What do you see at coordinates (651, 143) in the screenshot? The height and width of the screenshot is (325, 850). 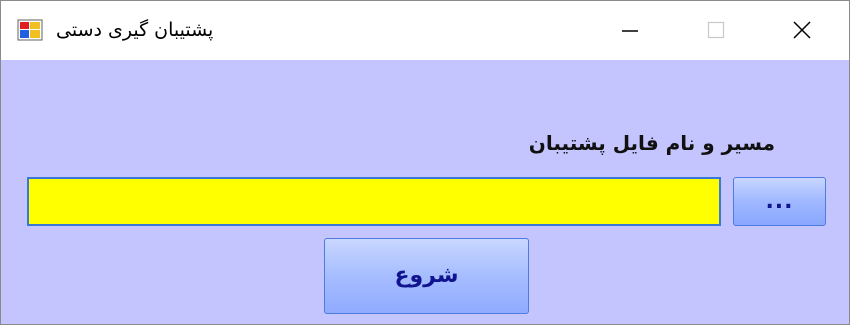 I see `backup-path-label: مسیر و نام فایل پشتیبان` at bounding box center [651, 143].